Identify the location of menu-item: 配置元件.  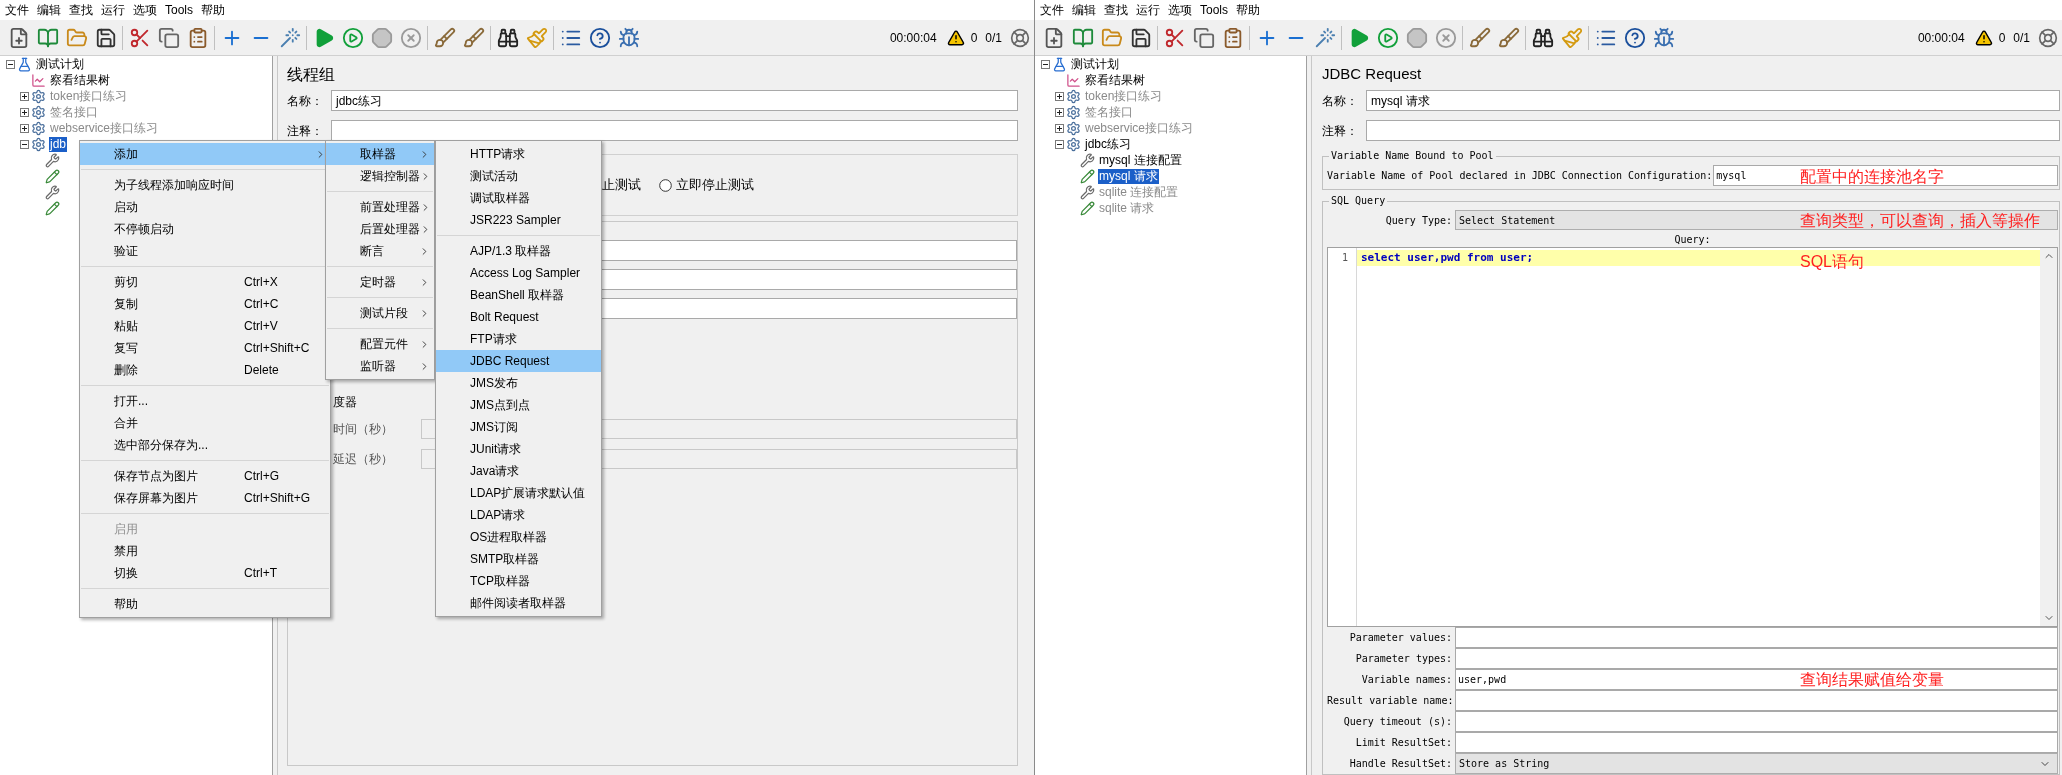
(380, 344).